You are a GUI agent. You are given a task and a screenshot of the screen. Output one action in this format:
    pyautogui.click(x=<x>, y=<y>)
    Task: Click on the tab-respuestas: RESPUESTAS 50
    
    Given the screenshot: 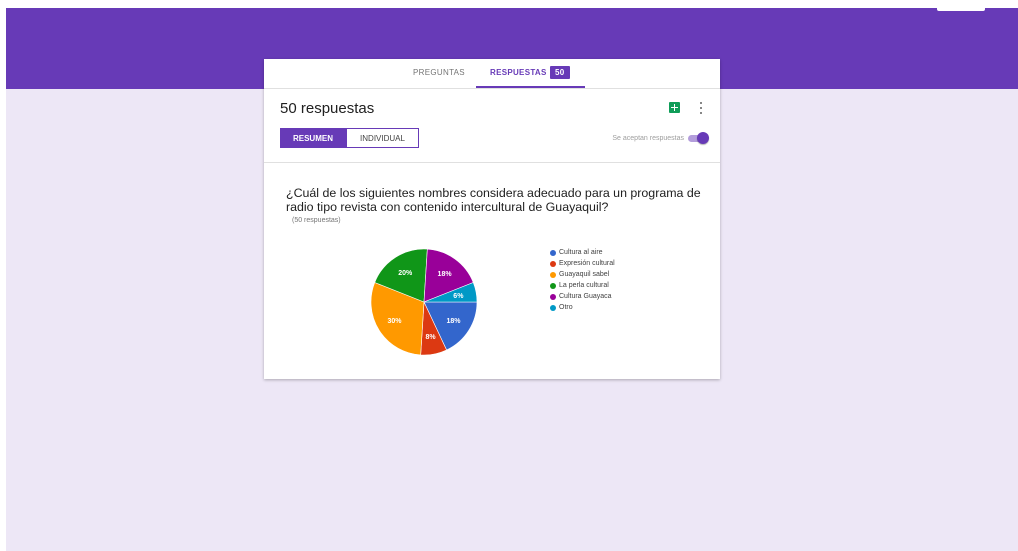 What is the action you would take?
    pyautogui.click(x=530, y=73)
    